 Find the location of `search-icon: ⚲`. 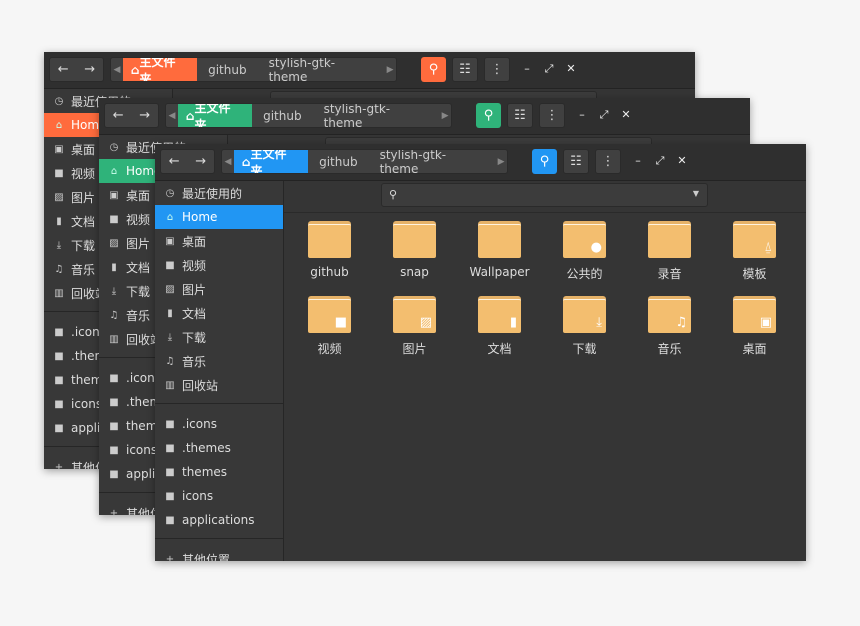

search-icon: ⚲ is located at coordinates (488, 115).